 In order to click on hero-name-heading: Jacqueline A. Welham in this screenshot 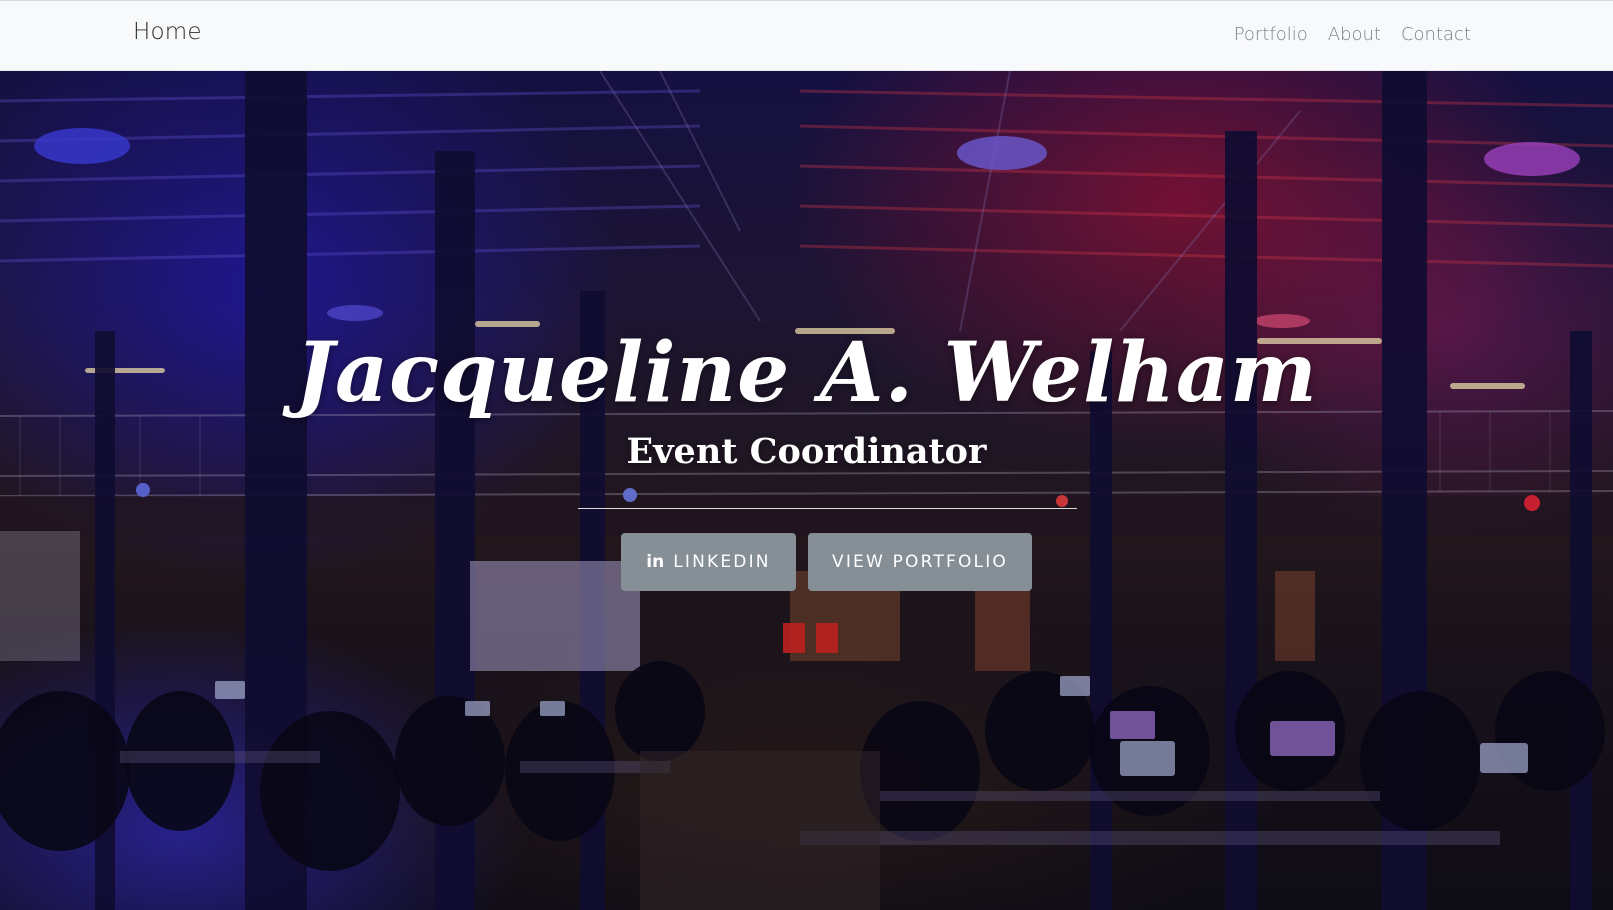, I will do `click(806, 373)`.